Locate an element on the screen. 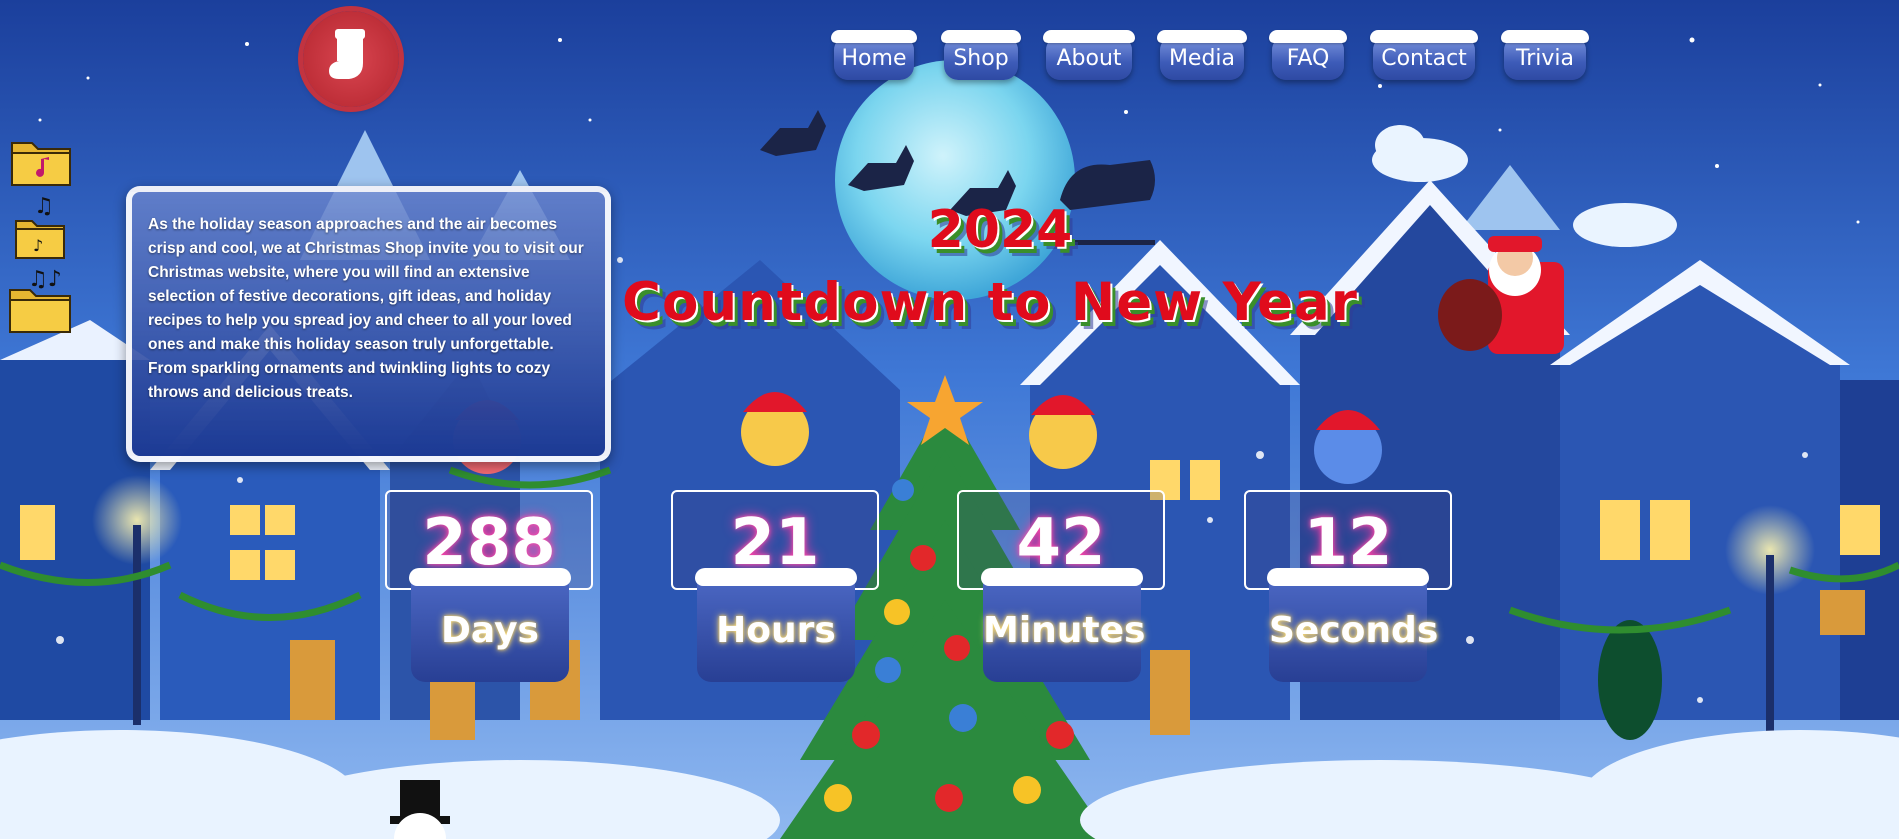  logo-button is located at coordinates (351, 59).